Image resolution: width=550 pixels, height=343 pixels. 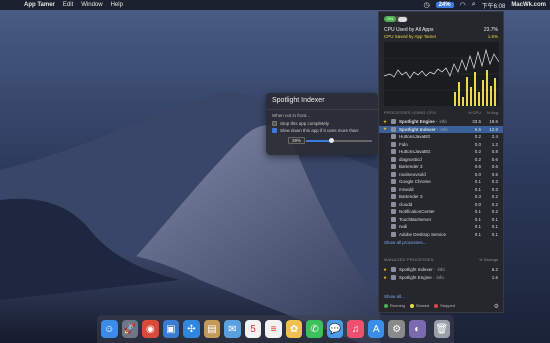 What do you see at coordinates (441, 277) in the screenshot?
I see `managed-row: ★ Spotlight Engine · info 1.6` at bounding box center [441, 277].